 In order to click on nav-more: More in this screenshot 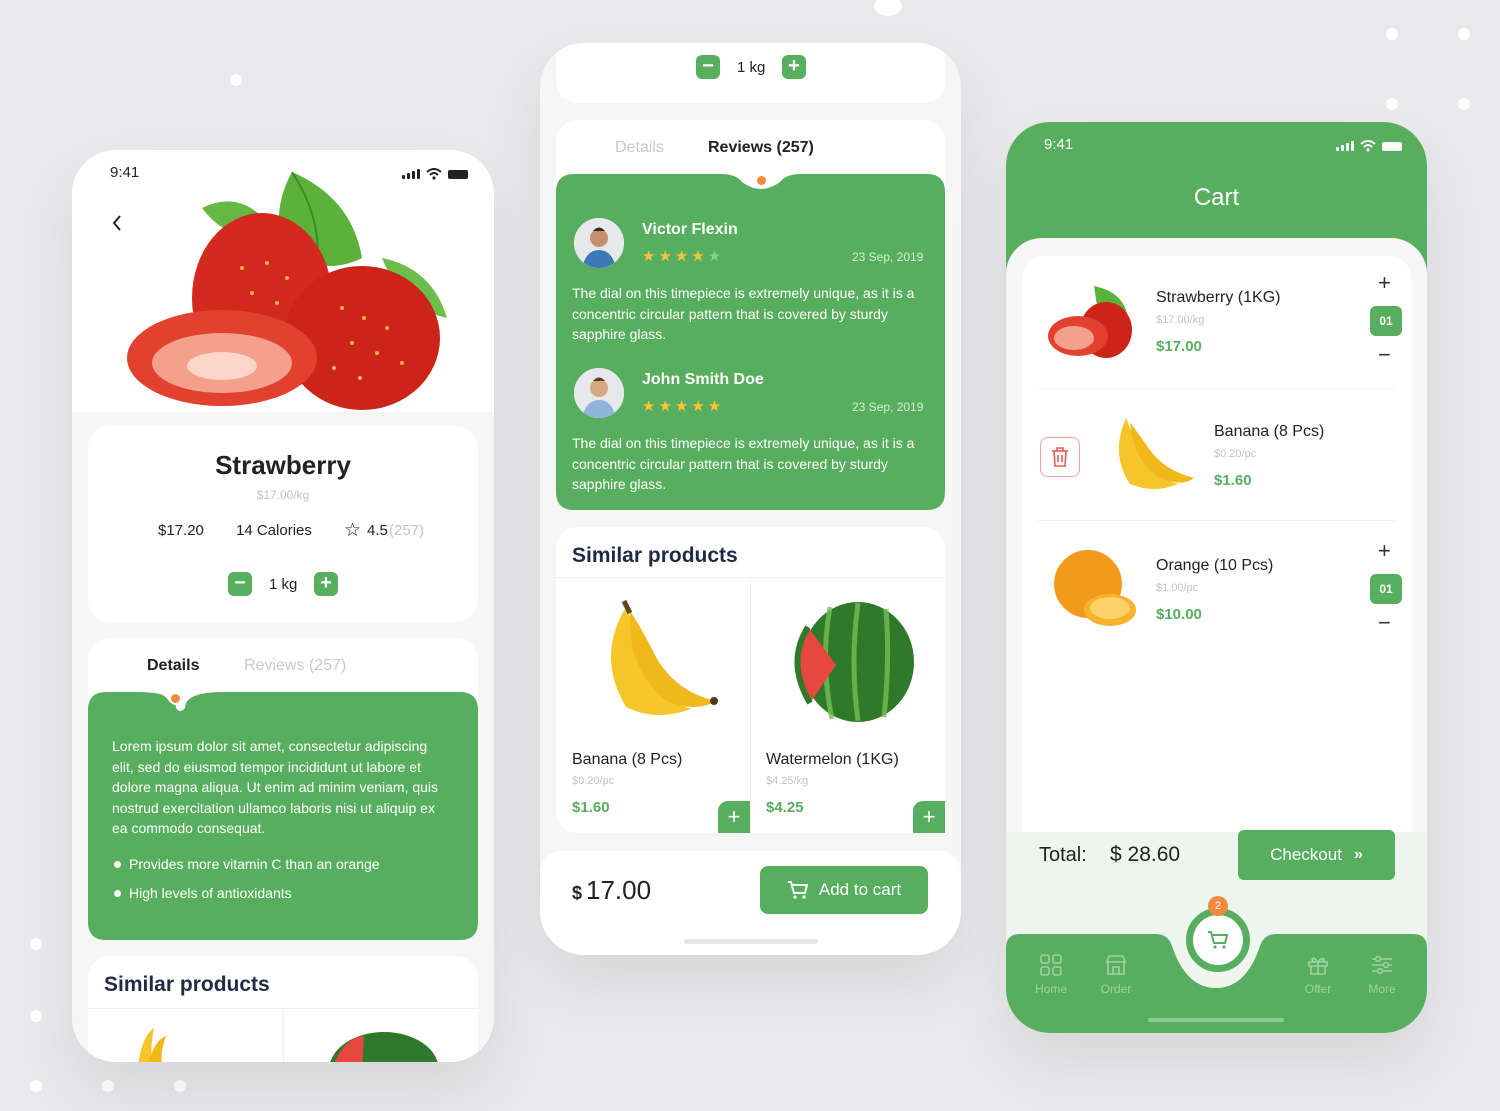, I will do `click(1382, 975)`.